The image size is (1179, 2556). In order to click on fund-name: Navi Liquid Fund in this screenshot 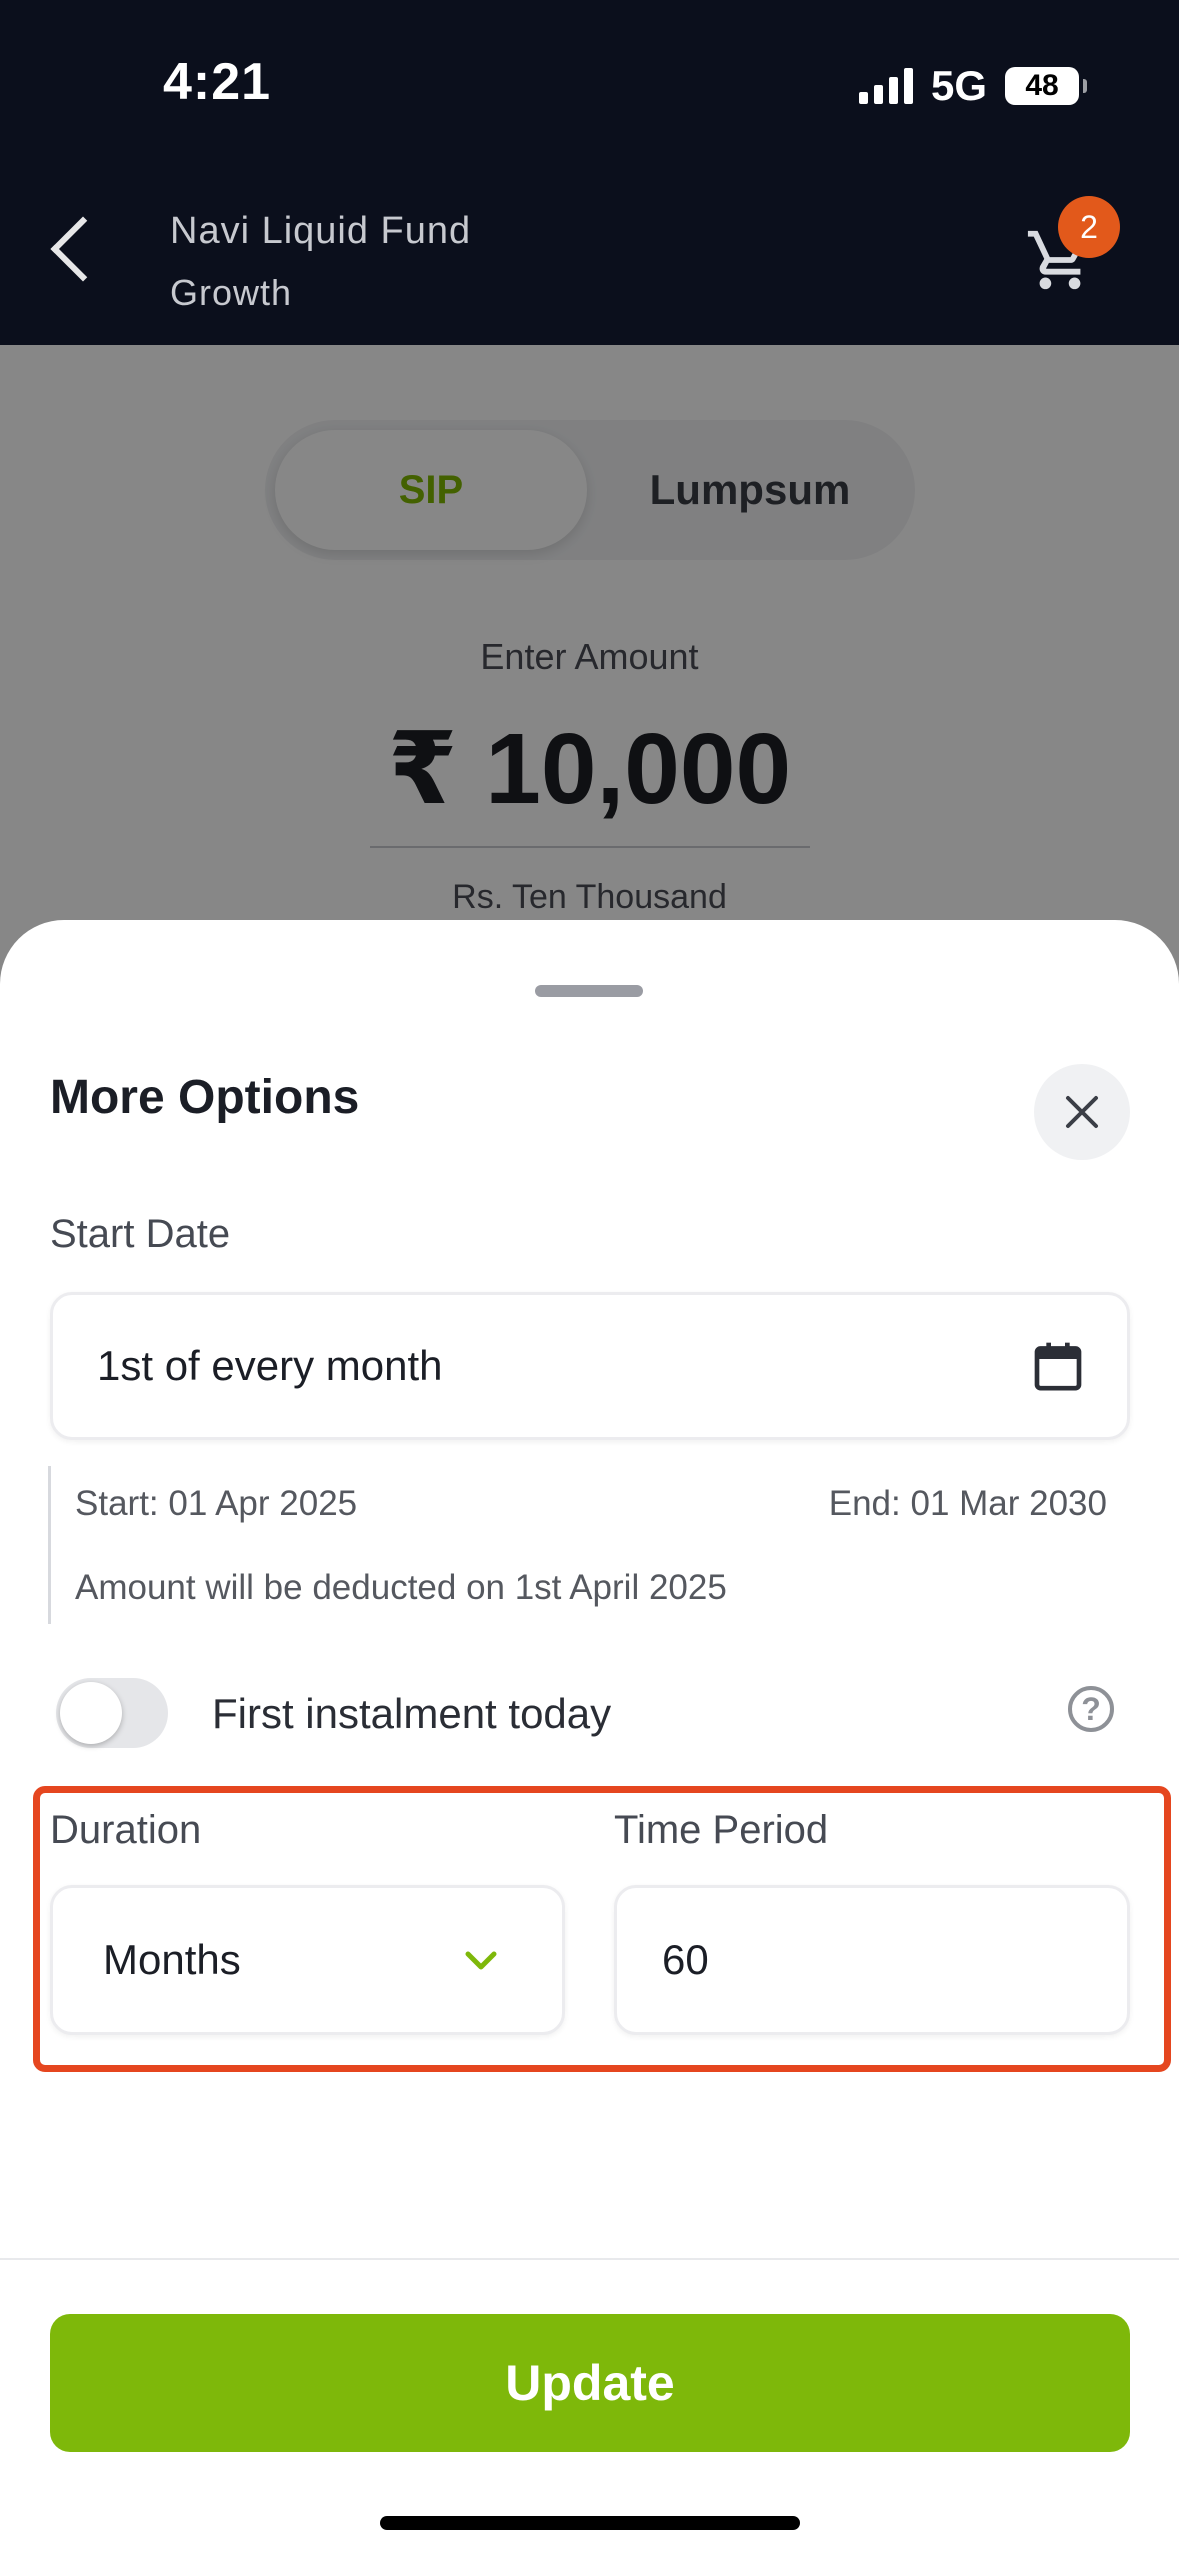, I will do `click(321, 231)`.